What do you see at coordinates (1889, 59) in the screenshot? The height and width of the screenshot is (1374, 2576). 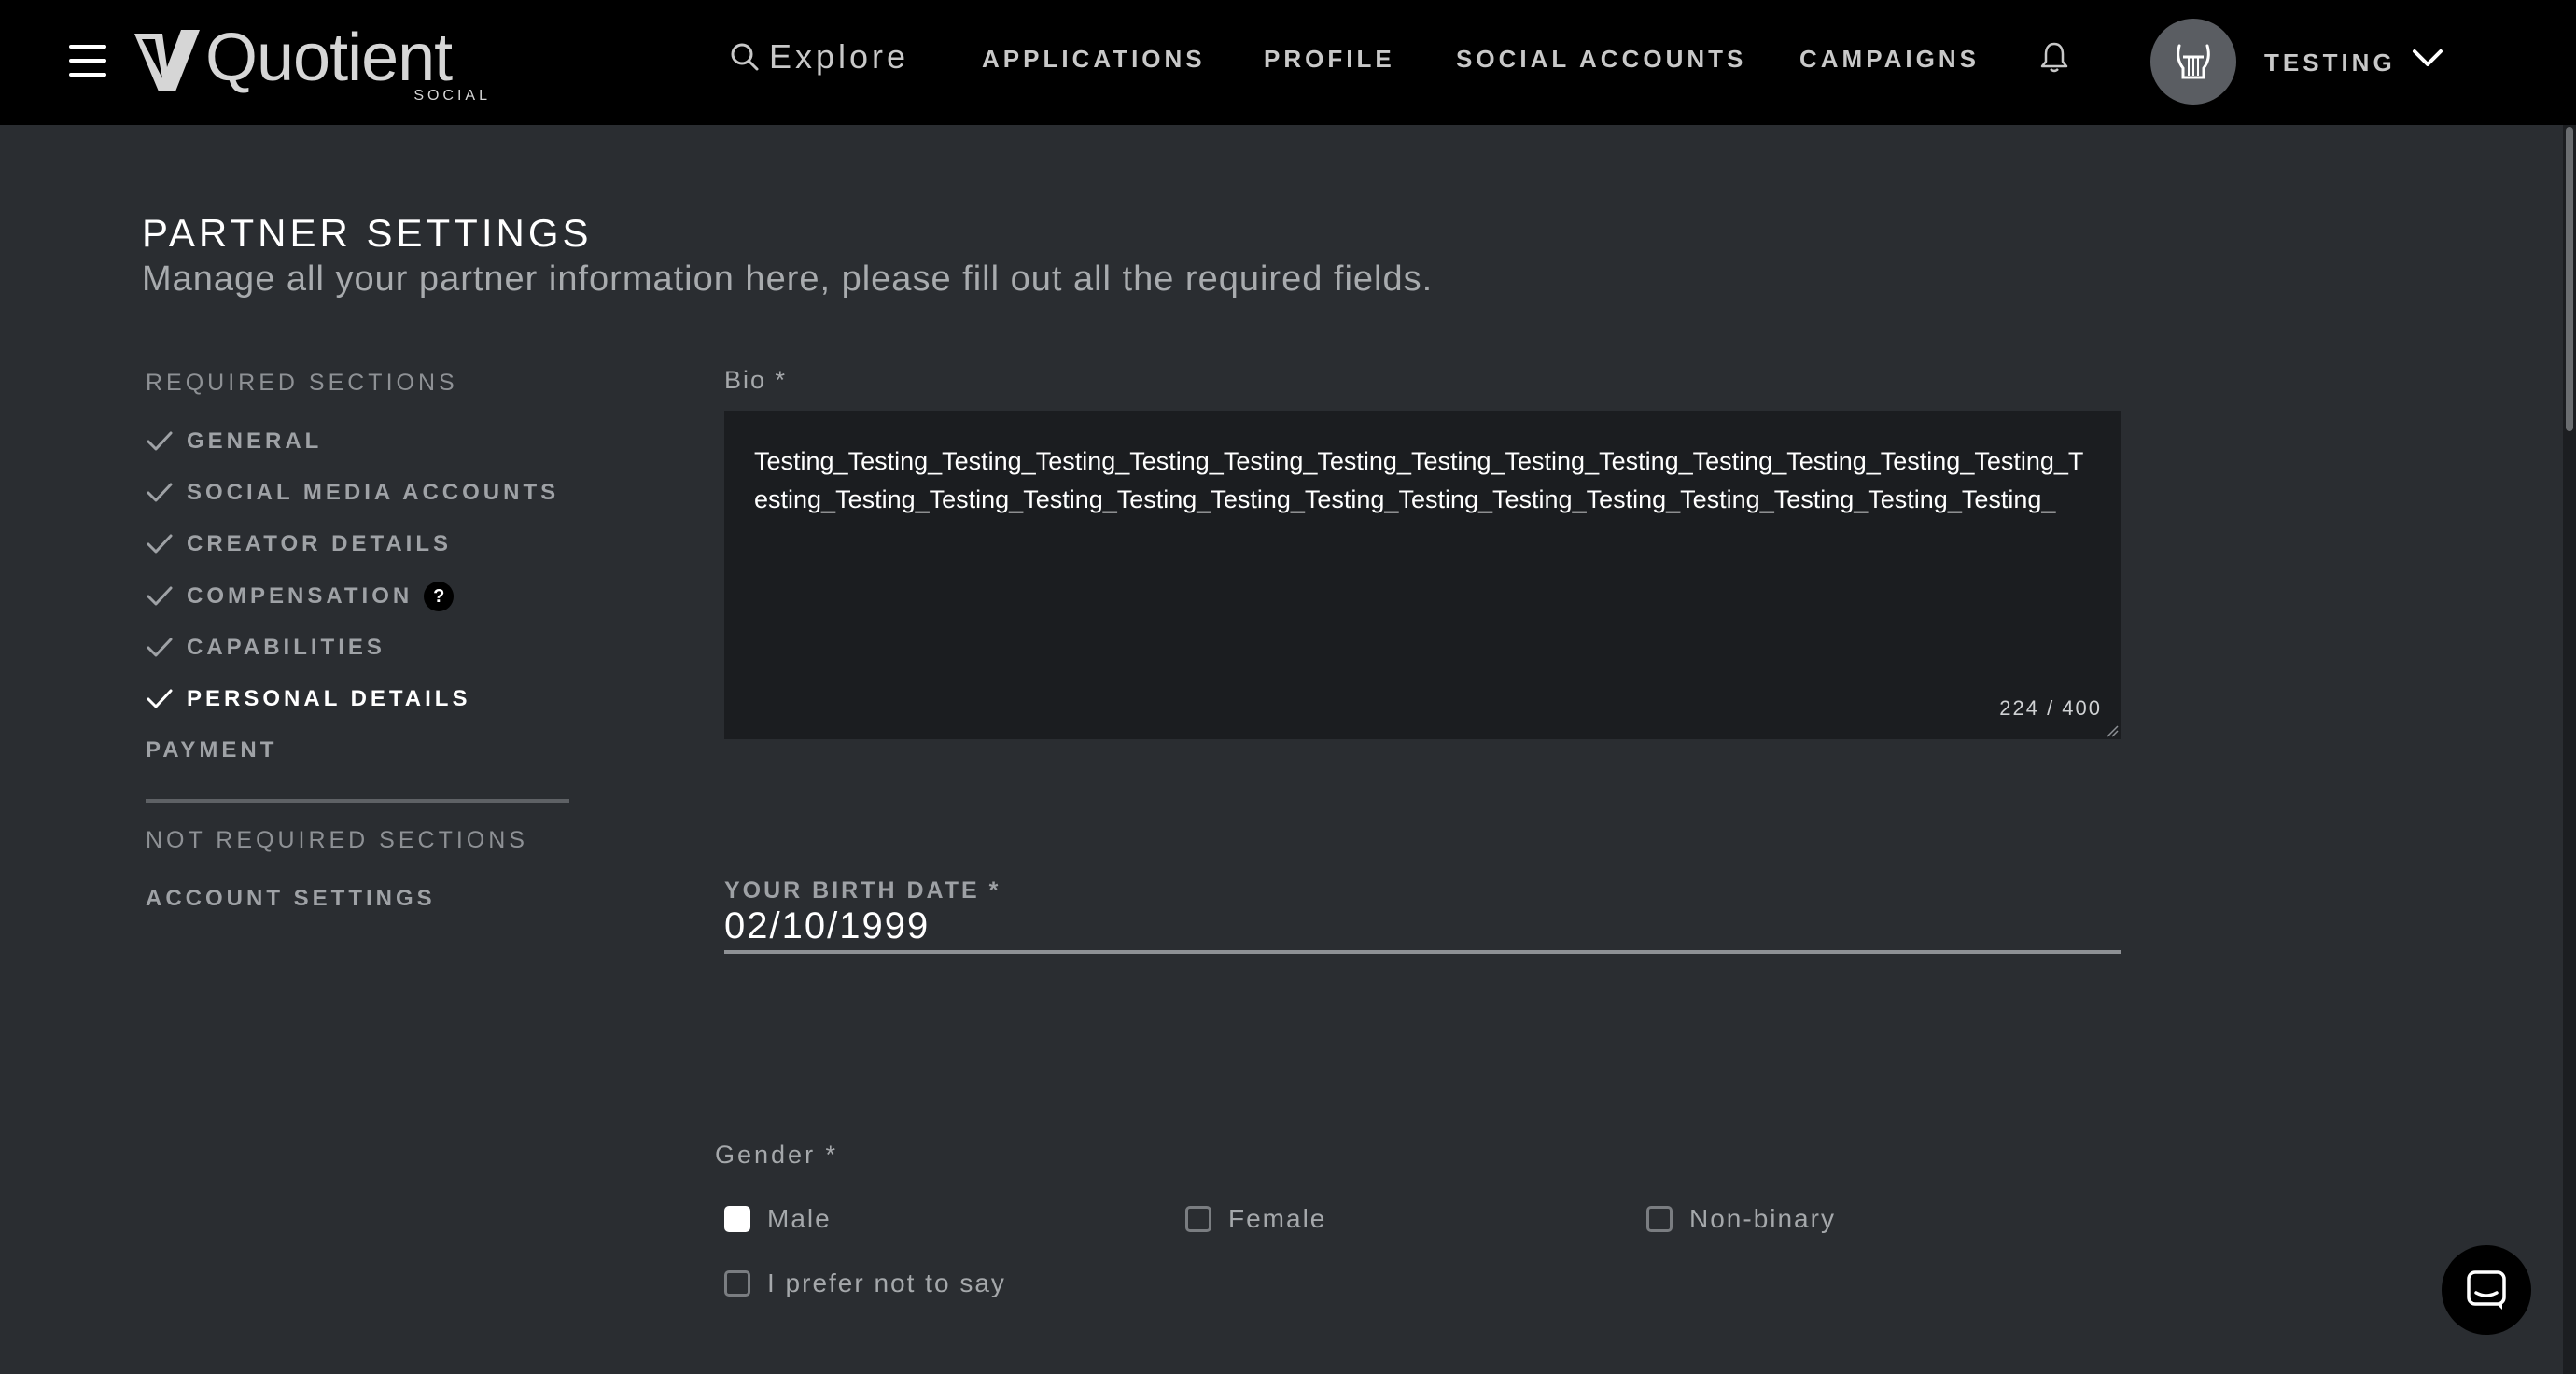 I see `nav-campaigns: CAMPAIGNS` at bounding box center [1889, 59].